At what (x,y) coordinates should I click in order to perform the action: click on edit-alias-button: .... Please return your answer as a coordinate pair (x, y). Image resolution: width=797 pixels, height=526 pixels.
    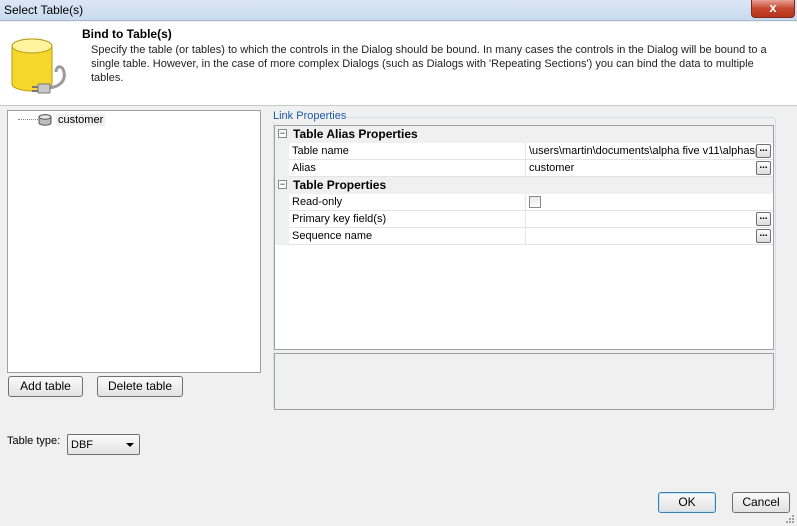
    Looking at the image, I should click on (763, 168).